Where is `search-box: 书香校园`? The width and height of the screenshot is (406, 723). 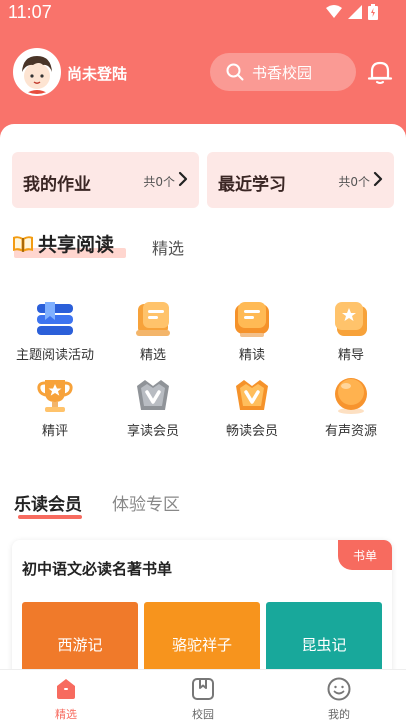
search-box: 书香校园 is located at coordinates (283, 72).